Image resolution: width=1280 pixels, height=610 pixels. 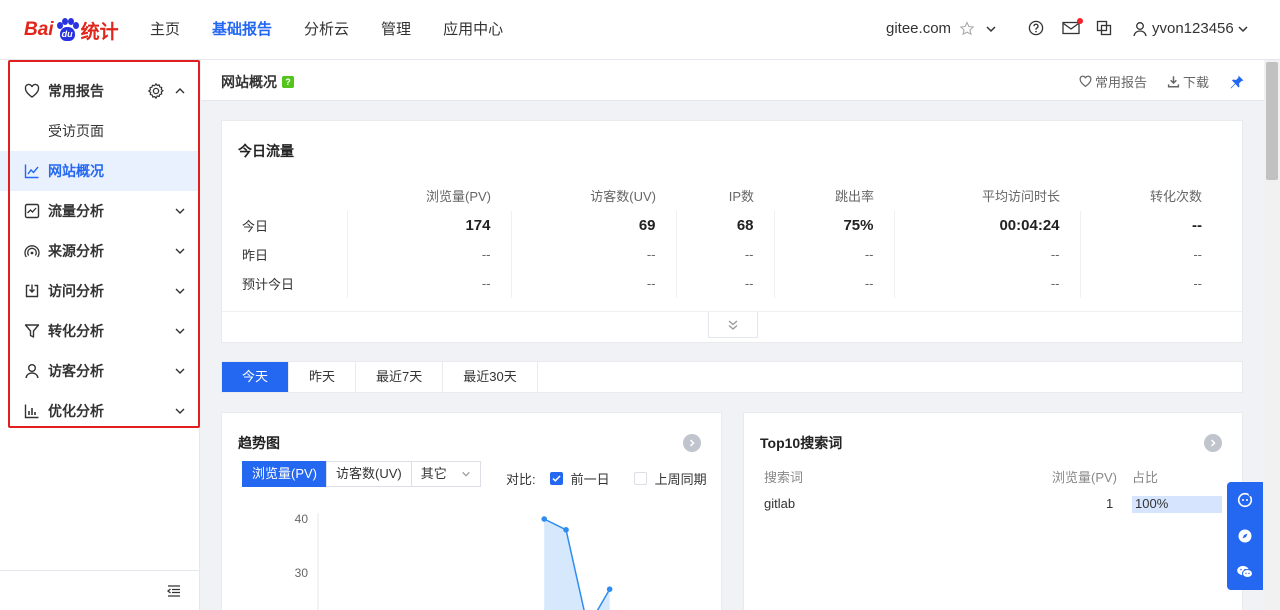 What do you see at coordinates (490, 377) in the screenshot?
I see `tab-last-30-days: 最近30天` at bounding box center [490, 377].